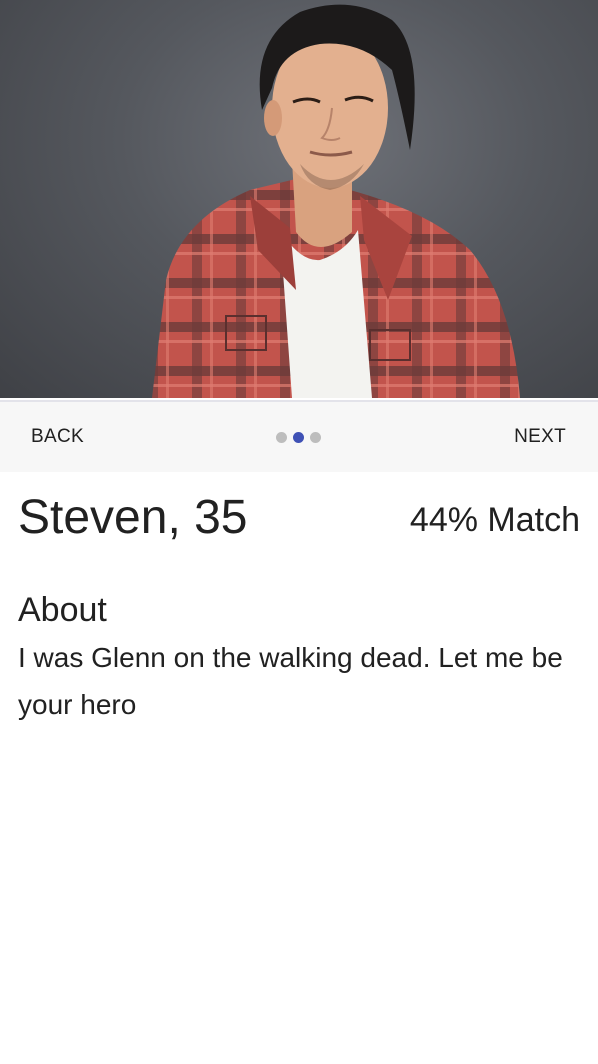 This screenshot has height=1064, width=598. What do you see at coordinates (540, 437) in the screenshot?
I see `next-button: NEXT` at bounding box center [540, 437].